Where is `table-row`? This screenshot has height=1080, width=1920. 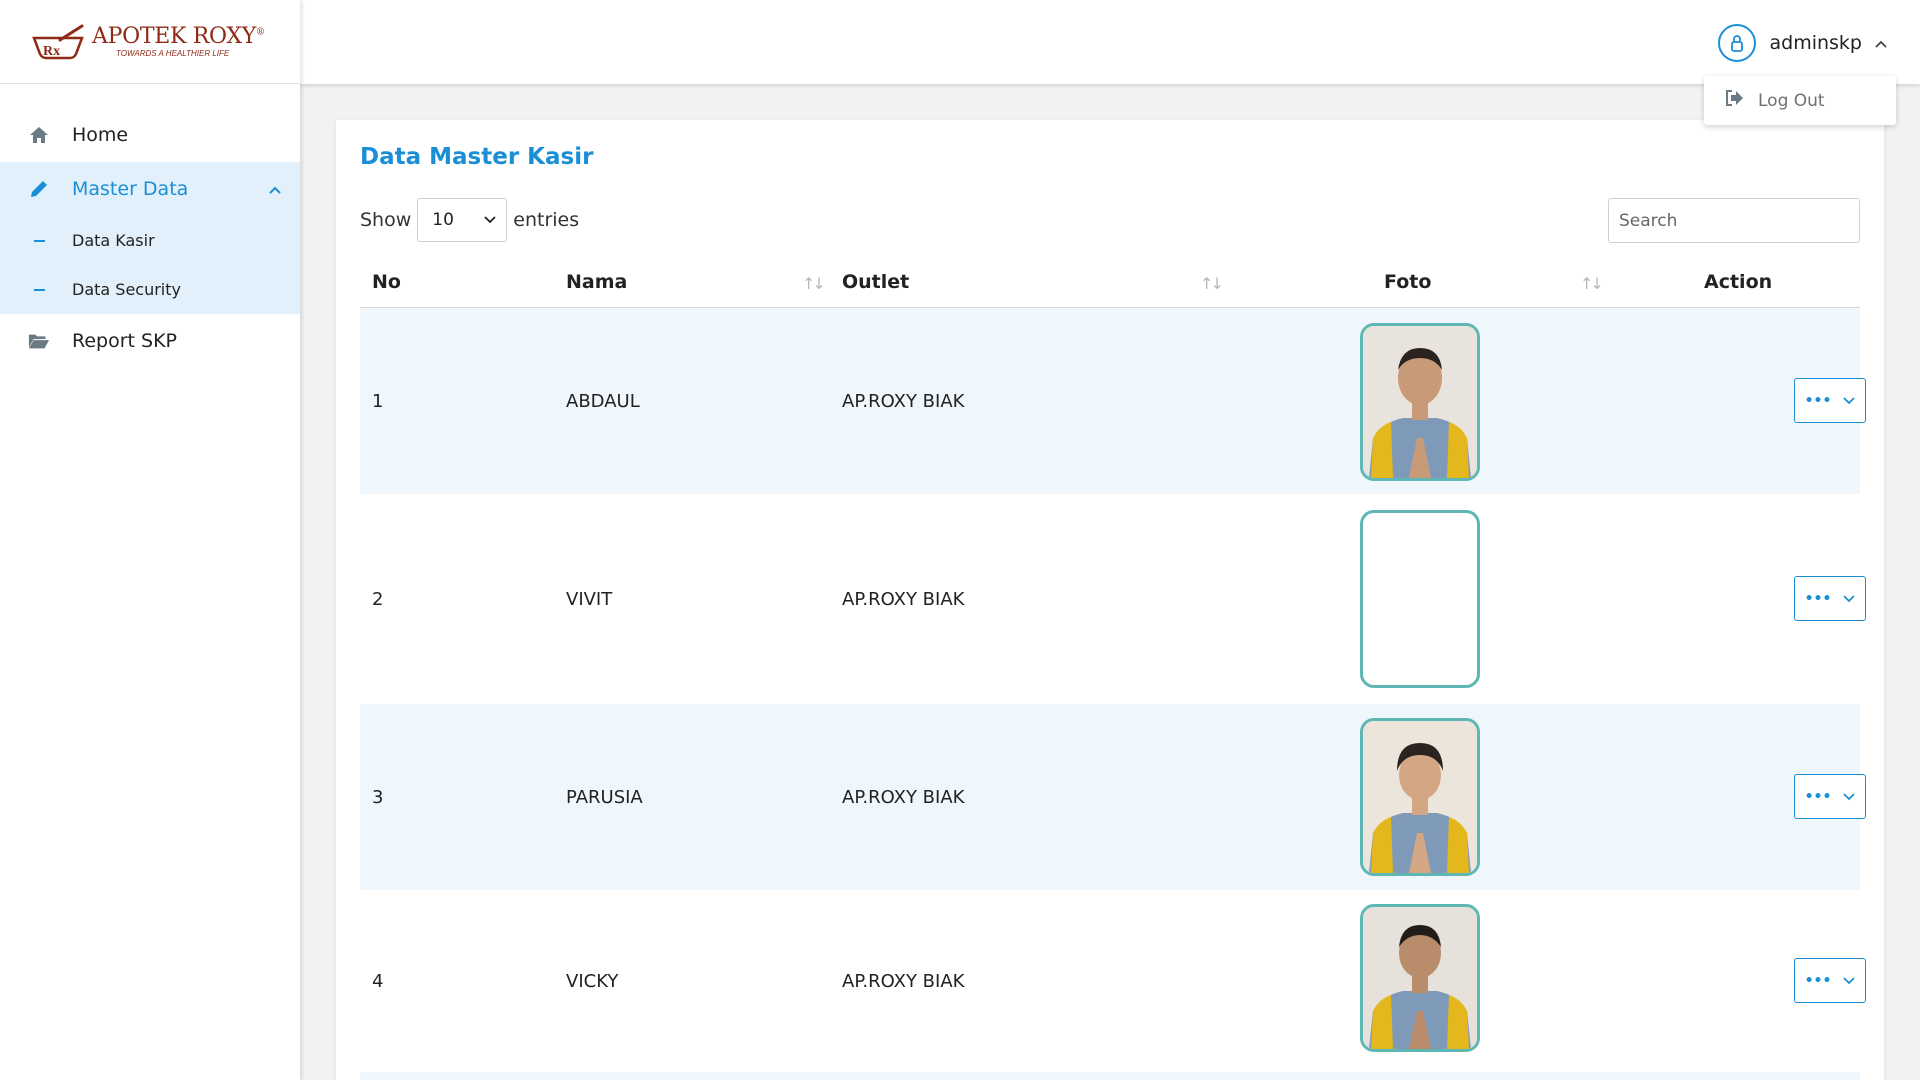
table-row is located at coordinates (1110, 1076).